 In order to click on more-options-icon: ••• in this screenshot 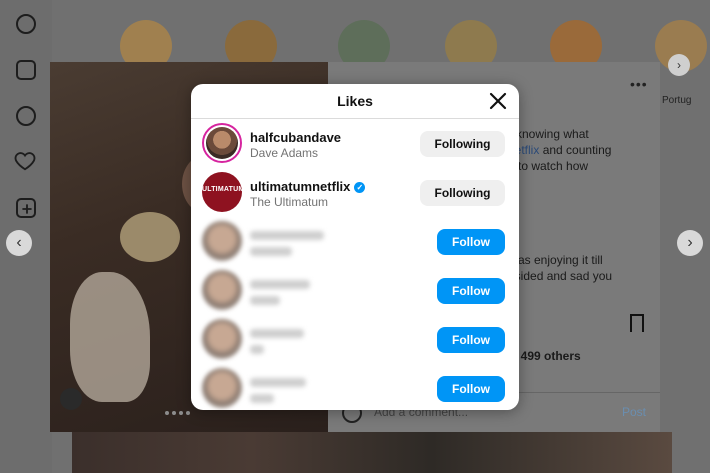, I will do `click(639, 84)`.